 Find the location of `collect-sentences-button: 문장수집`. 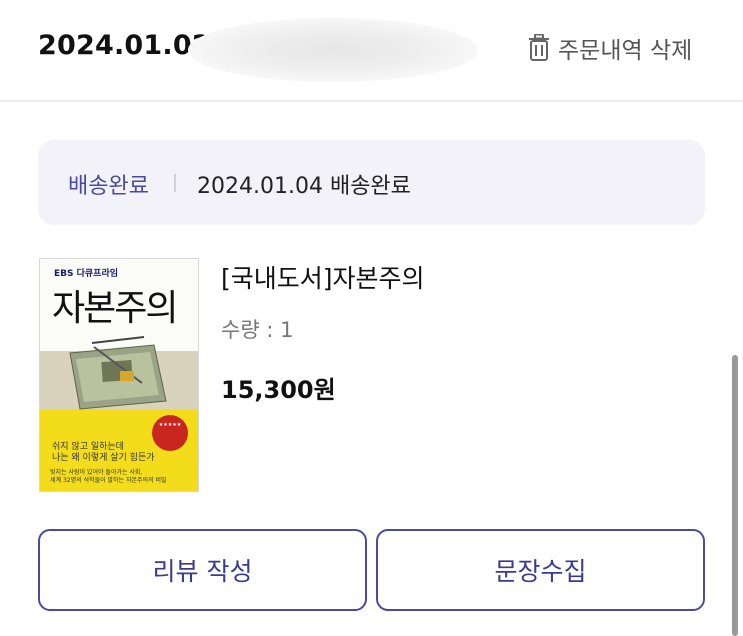

collect-sentences-button: 문장수집 is located at coordinates (540, 570).